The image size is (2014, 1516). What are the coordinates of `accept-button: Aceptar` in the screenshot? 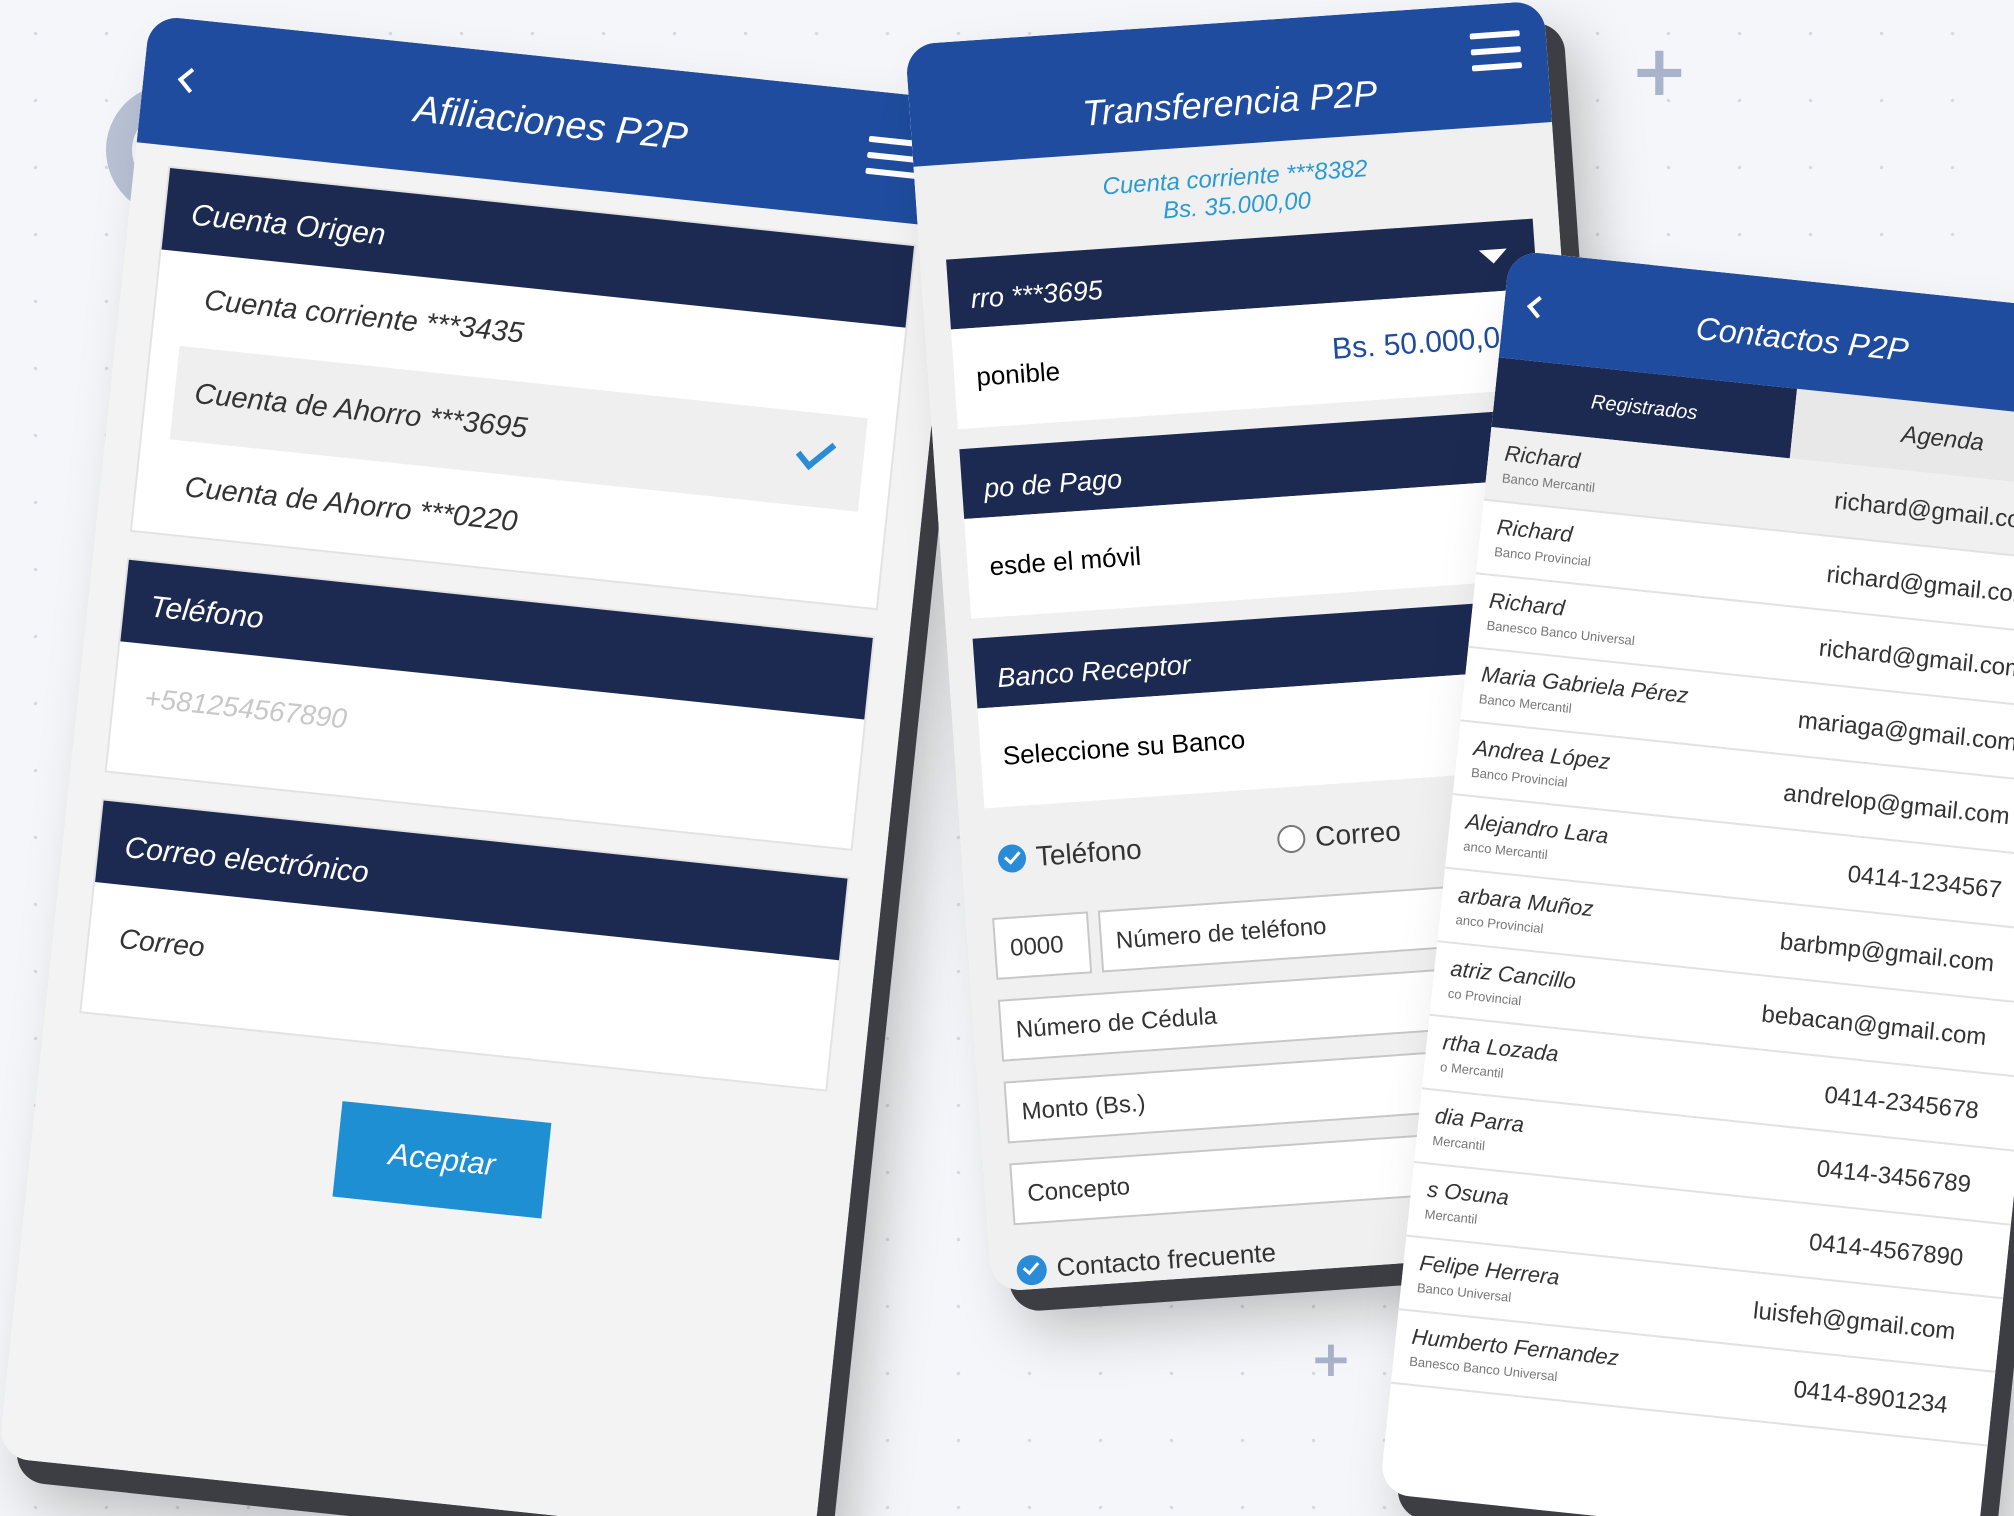 It's located at (442, 1160).